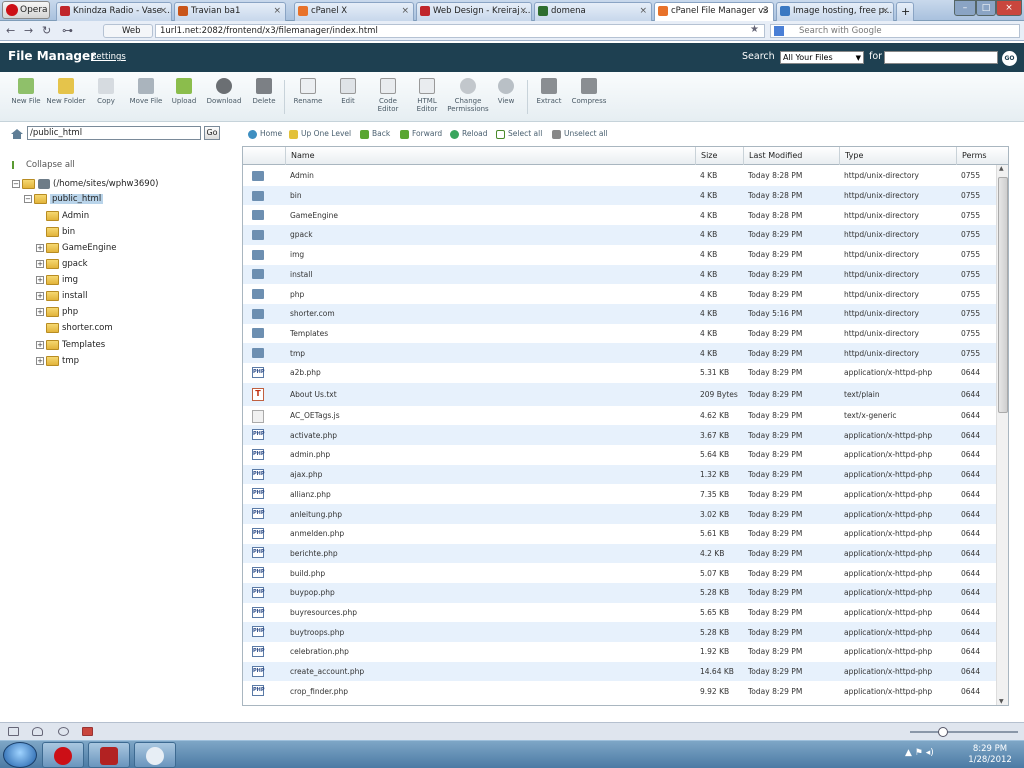 Image resolution: width=1024 pixels, height=768 pixels. What do you see at coordinates (87, 731) in the screenshot?
I see `turbo-icon` at bounding box center [87, 731].